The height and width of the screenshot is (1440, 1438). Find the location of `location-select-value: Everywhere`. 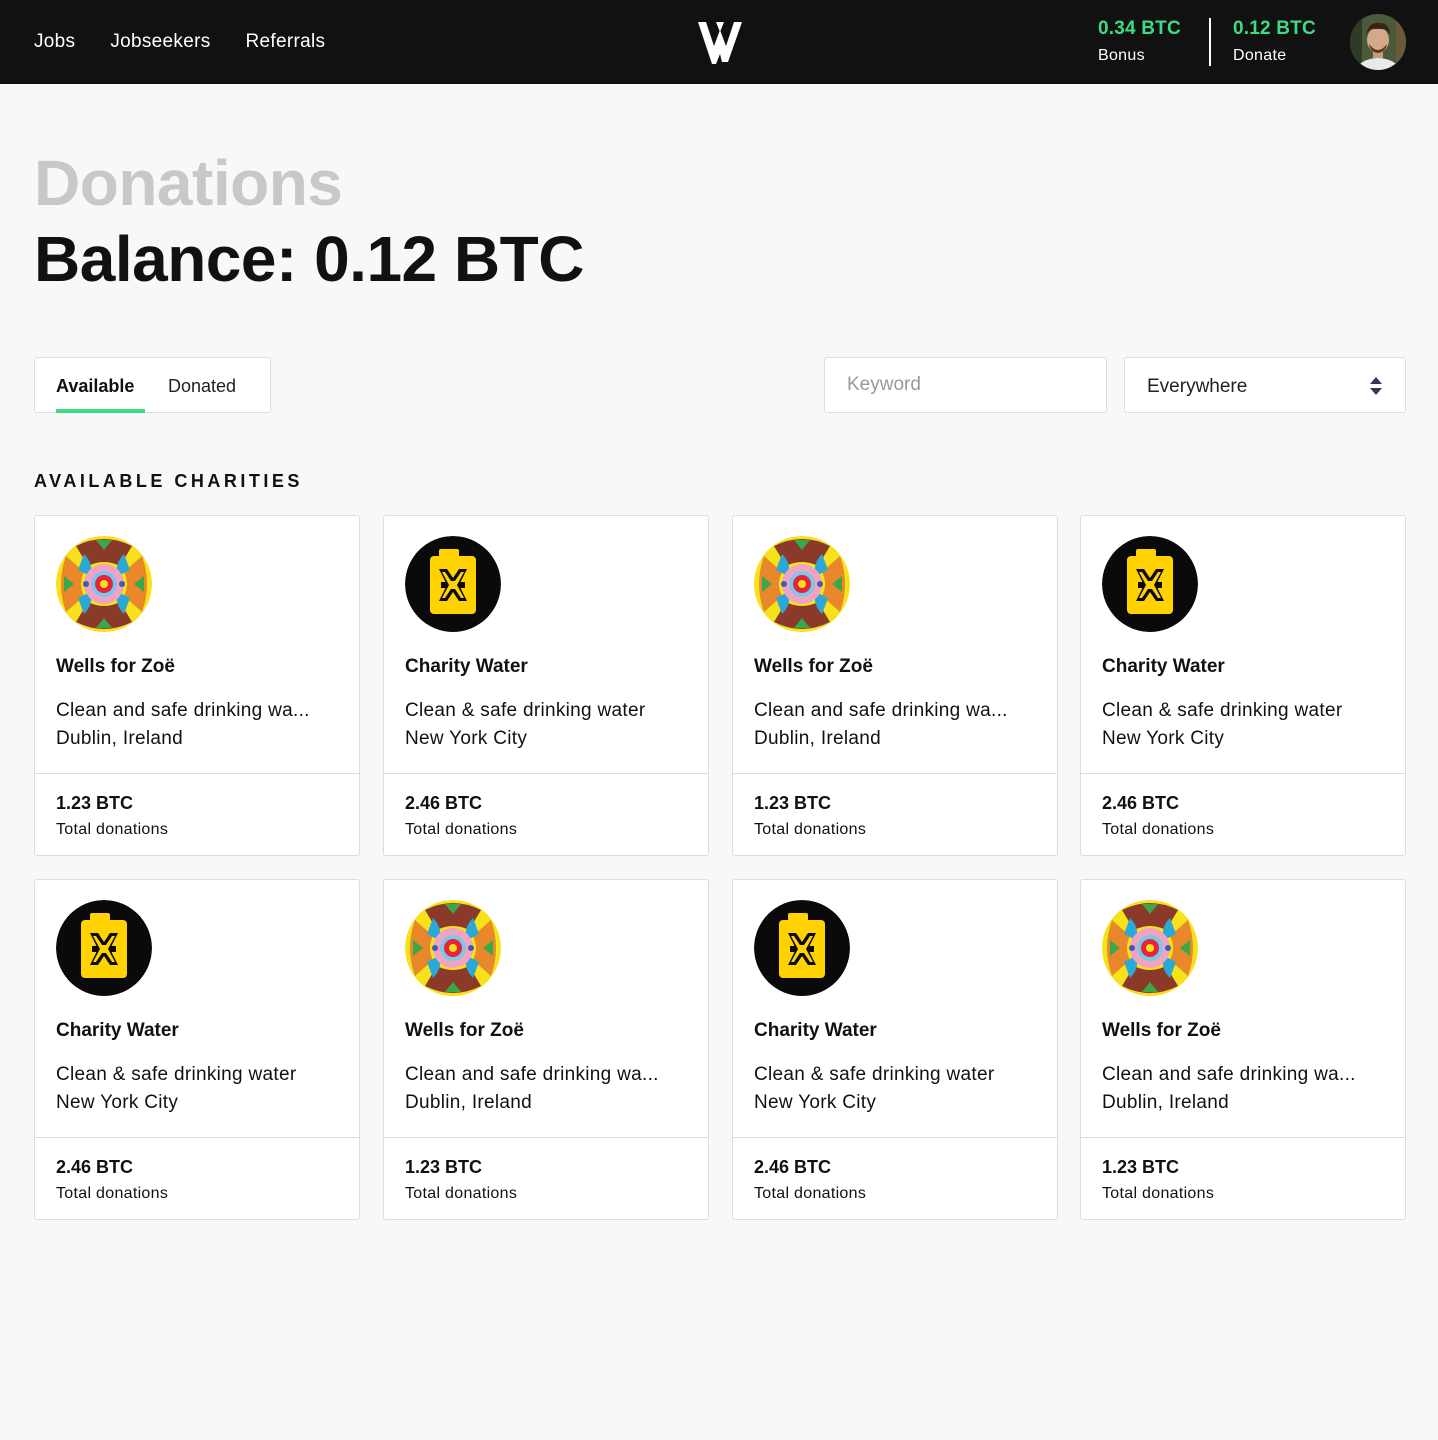

location-select-value: Everywhere is located at coordinates (1197, 386).